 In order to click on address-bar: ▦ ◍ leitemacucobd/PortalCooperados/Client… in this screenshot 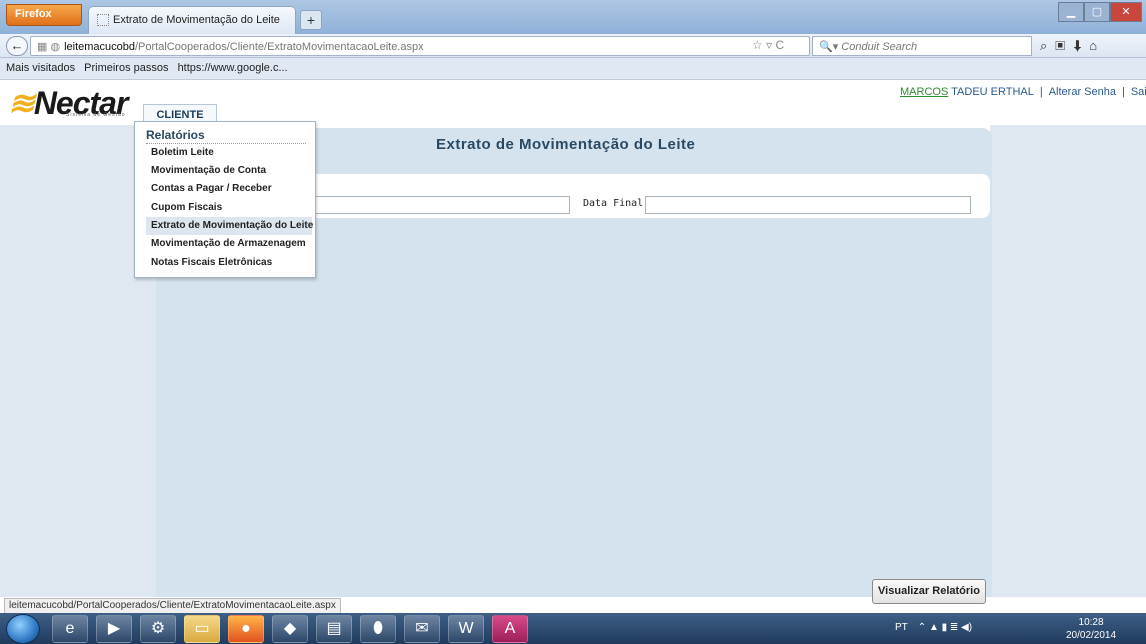, I will do `click(420, 46)`.